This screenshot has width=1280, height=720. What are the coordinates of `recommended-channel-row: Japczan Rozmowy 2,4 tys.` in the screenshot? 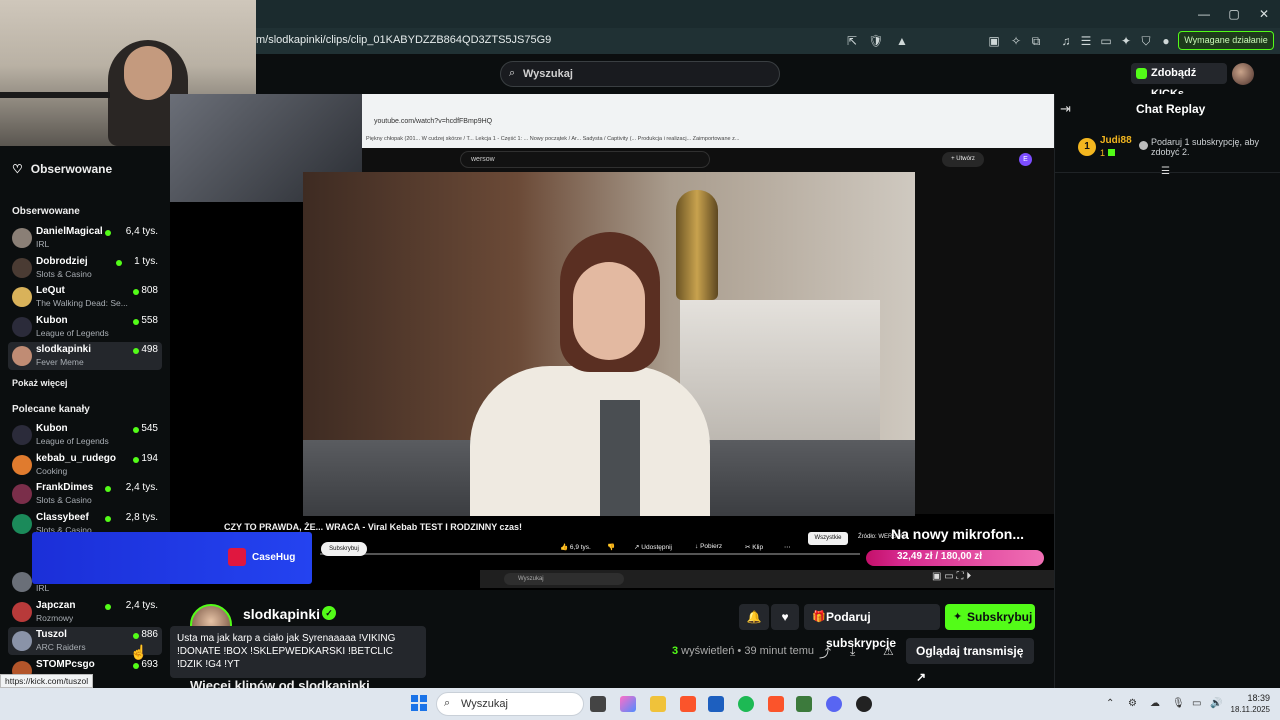 It's located at (85, 612).